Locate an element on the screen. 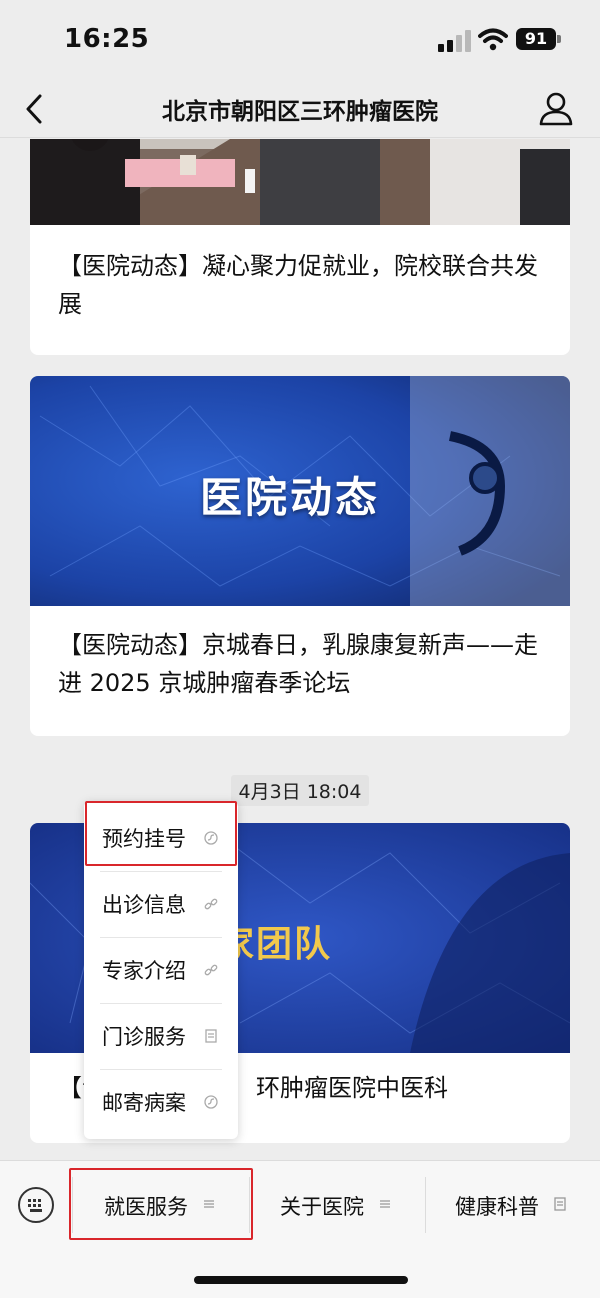  tab-about-hospital: 关于医院 is located at coordinates (338, 1204).